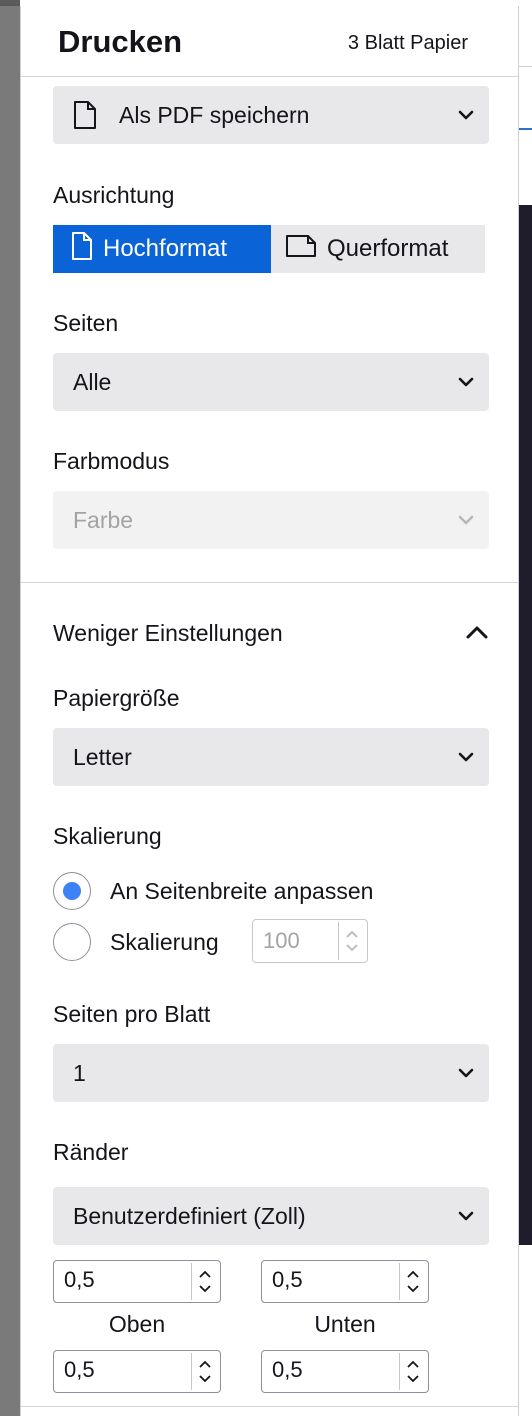  I want to click on margin-left-stepper, so click(204, 1371).